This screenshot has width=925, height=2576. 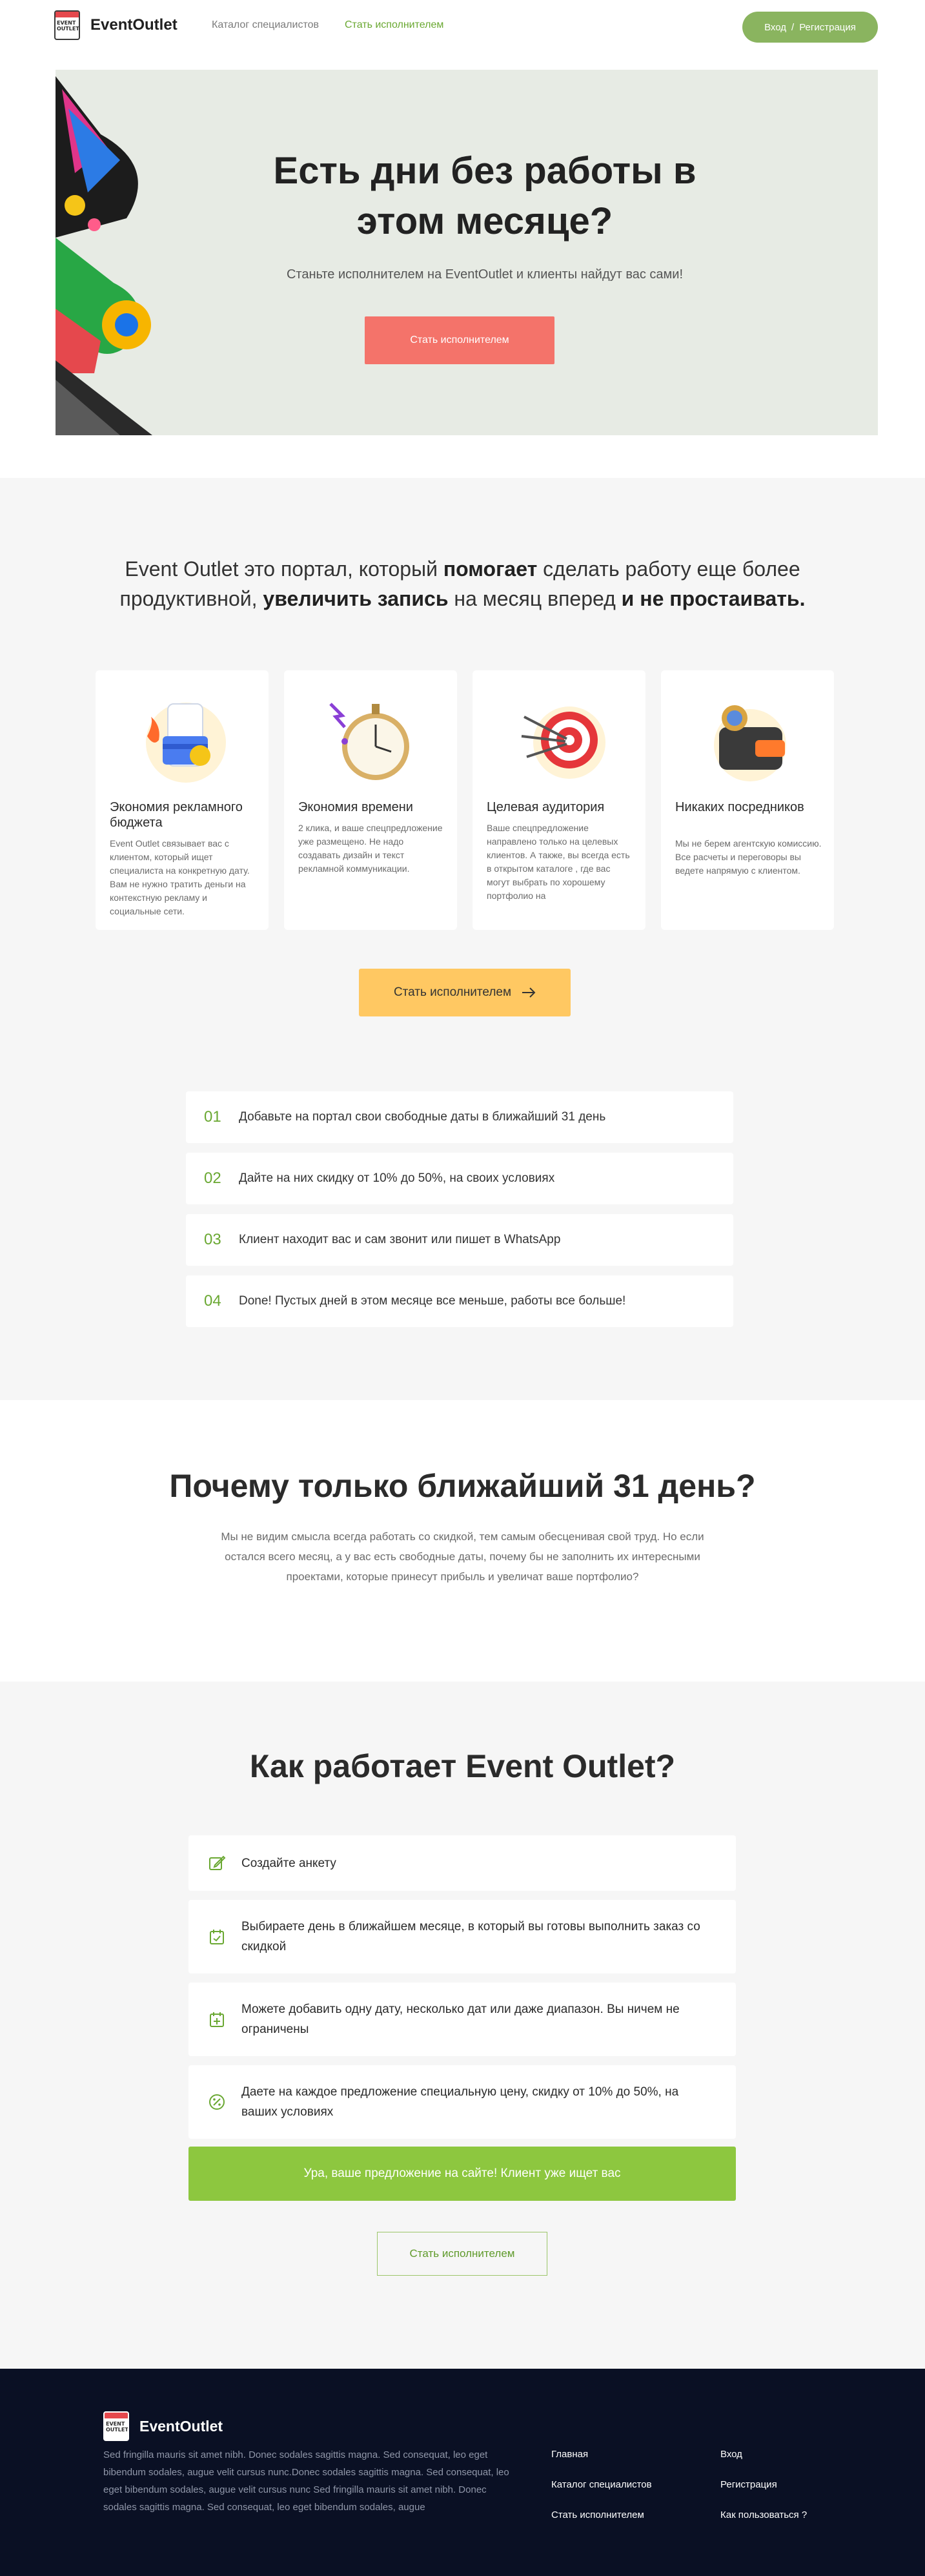 What do you see at coordinates (750, 743) in the screenshot?
I see `wallet-illustration-icon` at bounding box center [750, 743].